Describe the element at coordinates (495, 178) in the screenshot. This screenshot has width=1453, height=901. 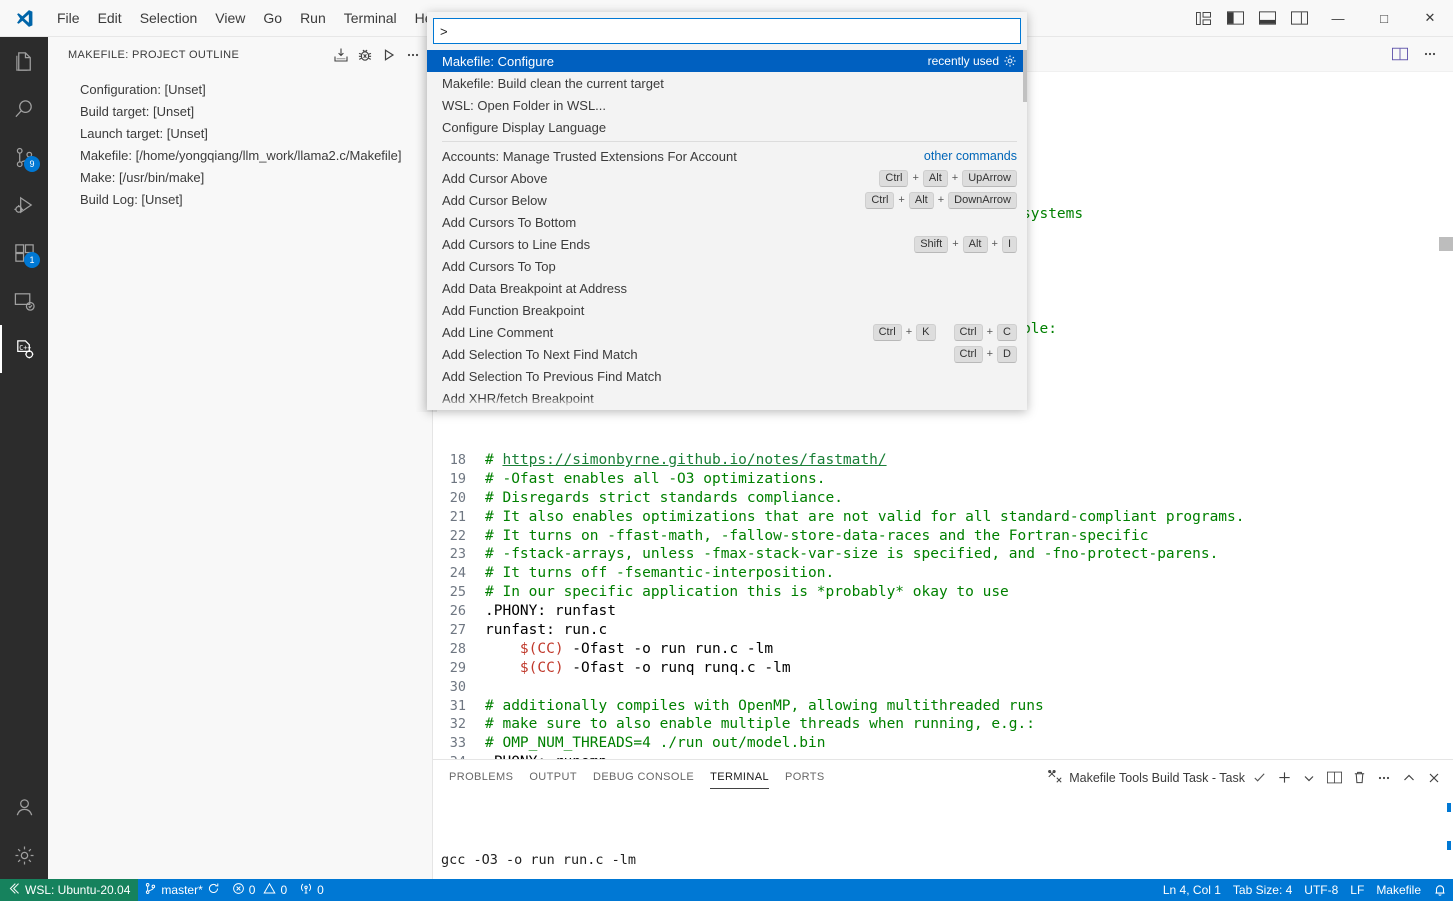
I see `palette-item-label: Add Cursor Above` at that location.